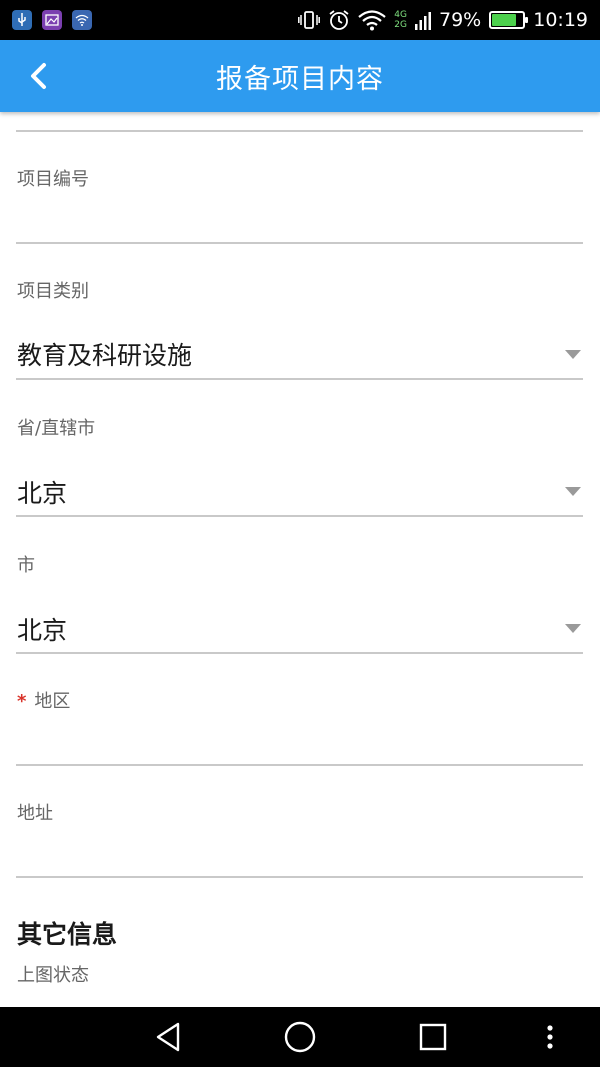  I want to click on back-triangle-icon, so click(168, 1037).